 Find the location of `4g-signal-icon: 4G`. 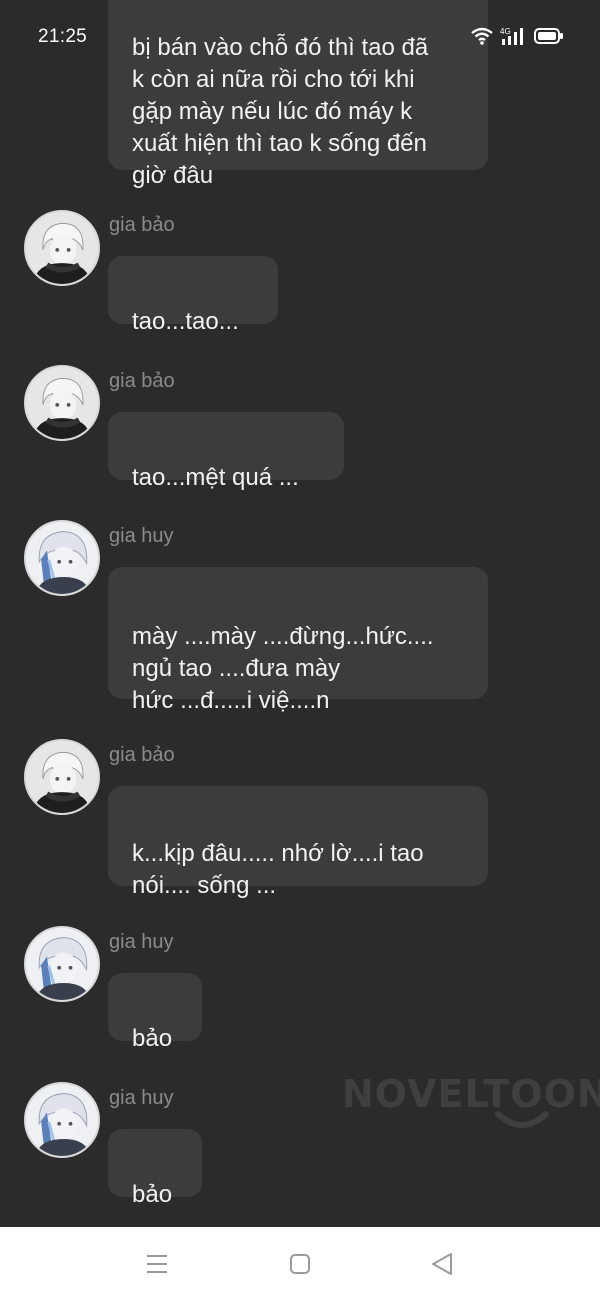

4g-signal-icon: 4G is located at coordinates (514, 36).